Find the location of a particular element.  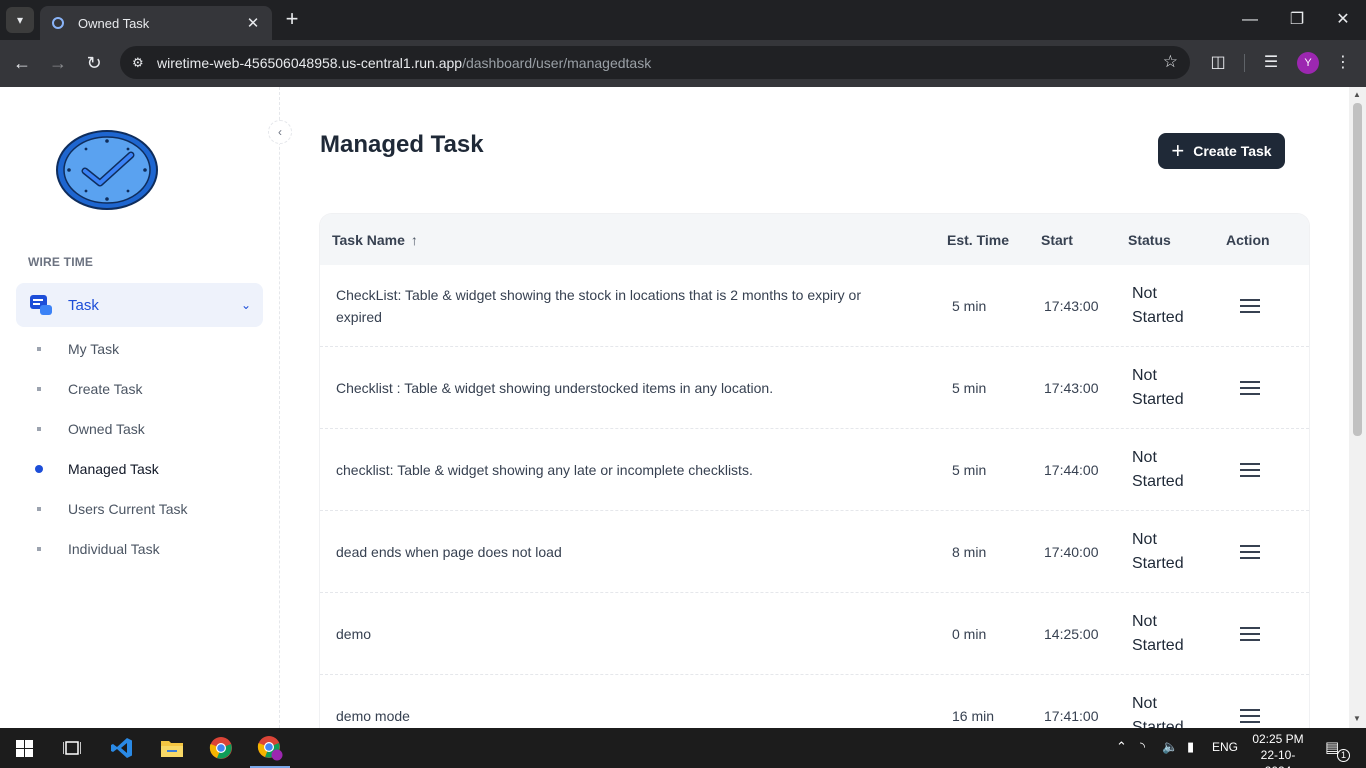

task-name: demo is located at coordinates (354, 633).